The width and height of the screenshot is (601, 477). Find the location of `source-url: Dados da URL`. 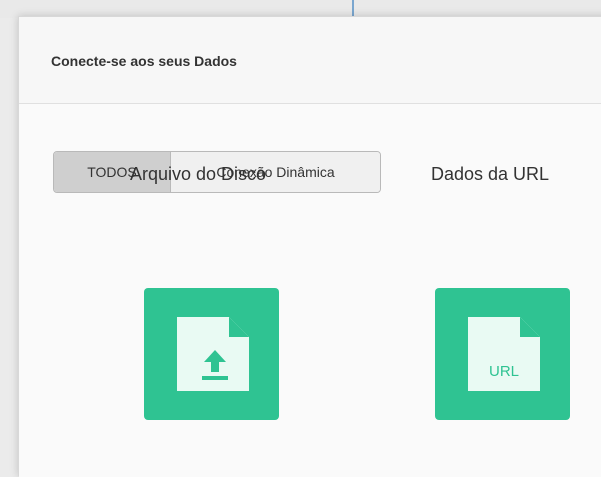

source-url: Dados da URL is located at coordinates (490, 174).